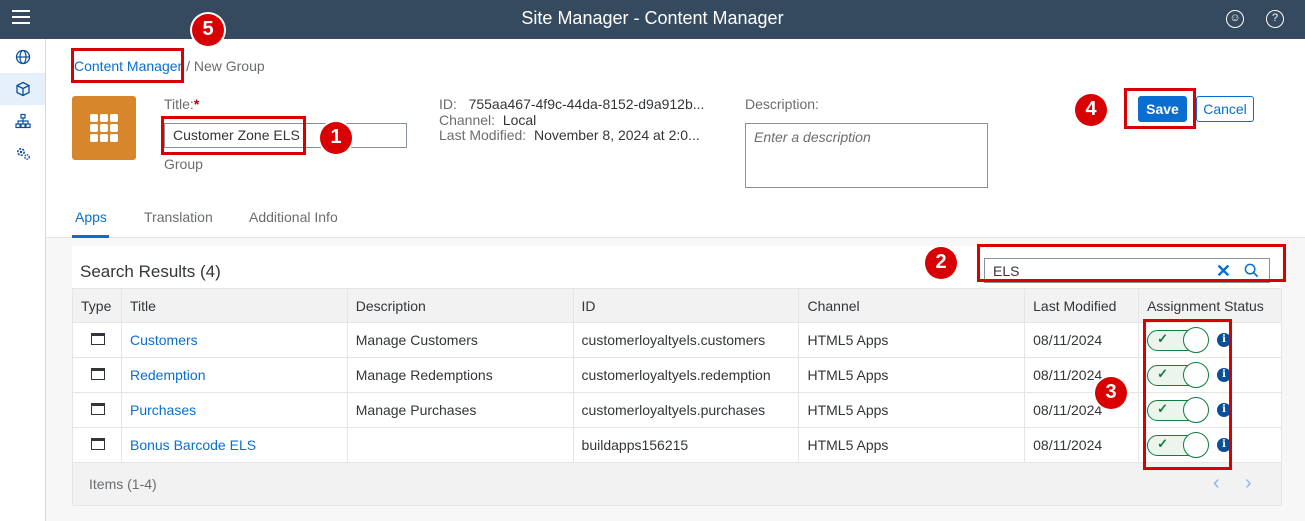 The height and width of the screenshot is (521, 1305). What do you see at coordinates (686, 305) in the screenshot?
I see `column-header-id: ID` at bounding box center [686, 305].